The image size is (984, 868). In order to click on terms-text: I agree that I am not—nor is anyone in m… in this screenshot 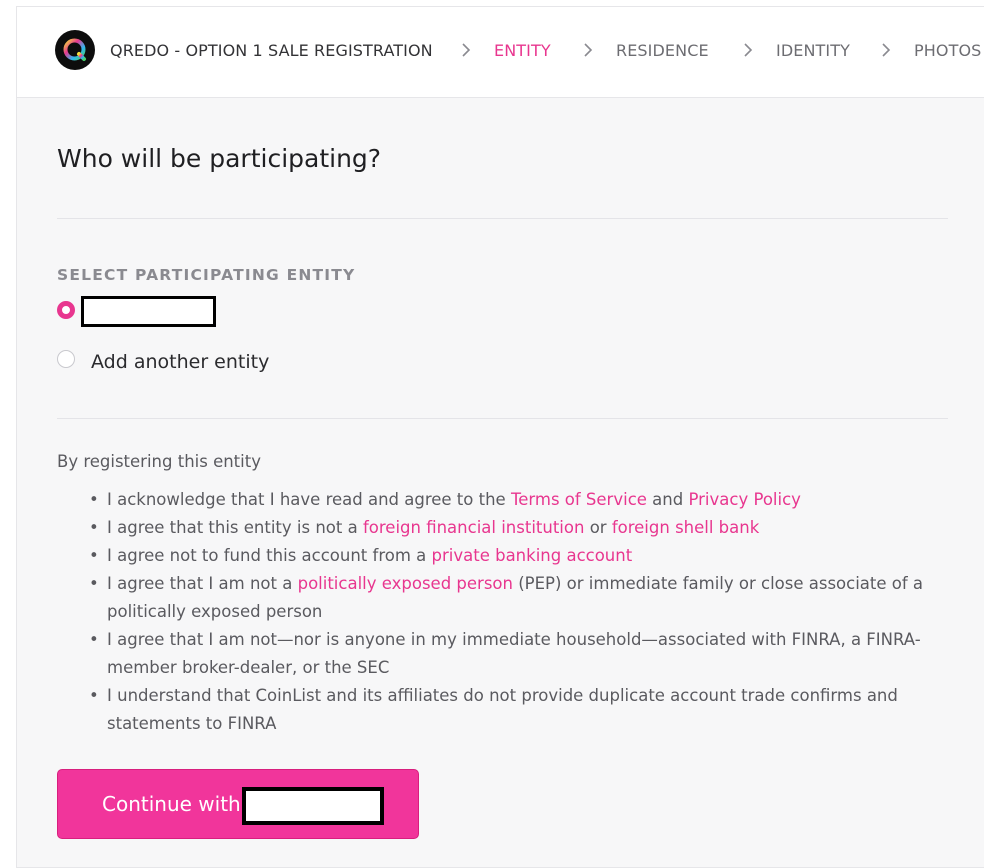, I will do `click(514, 653)`.